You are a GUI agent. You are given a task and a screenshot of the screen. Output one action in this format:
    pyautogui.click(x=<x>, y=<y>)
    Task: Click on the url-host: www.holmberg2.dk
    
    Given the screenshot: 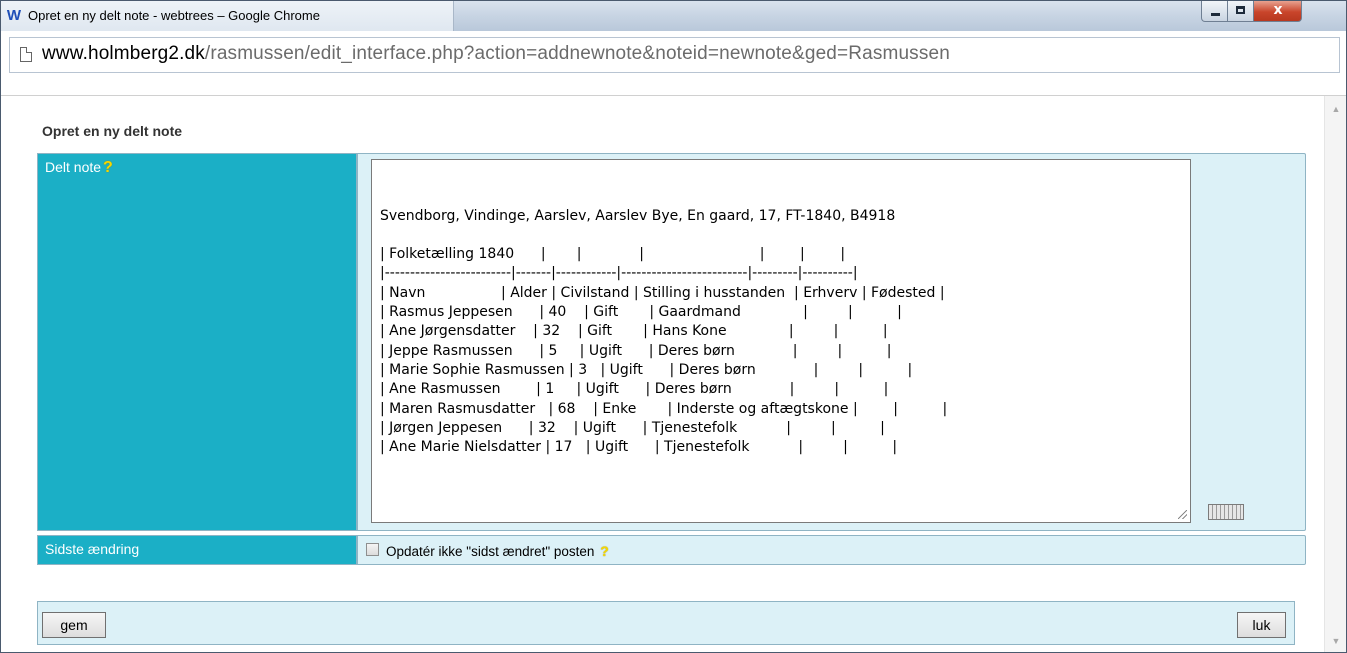 What is the action you would take?
    pyautogui.click(x=123, y=53)
    